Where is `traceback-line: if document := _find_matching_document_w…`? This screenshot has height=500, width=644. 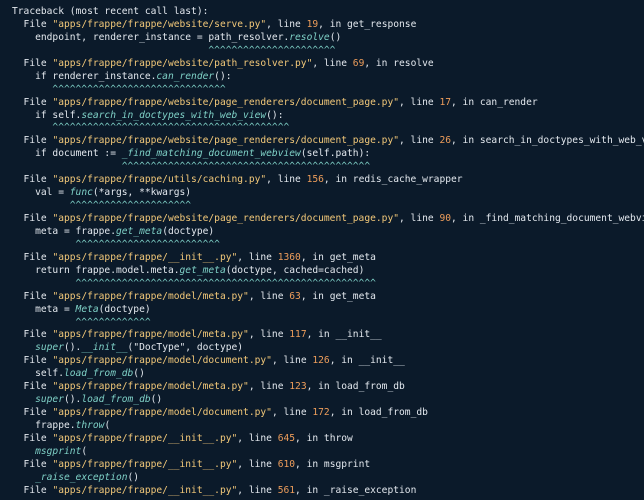 traceback-line: if document := _find_matching_document_w… is located at coordinates (328, 154).